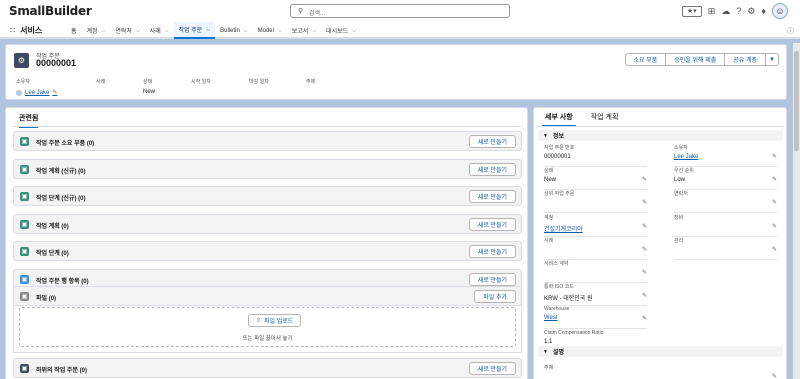 The image size is (800, 379). Describe the element at coordinates (738, 11) in the screenshot. I see `help-icon: ?` at that location.